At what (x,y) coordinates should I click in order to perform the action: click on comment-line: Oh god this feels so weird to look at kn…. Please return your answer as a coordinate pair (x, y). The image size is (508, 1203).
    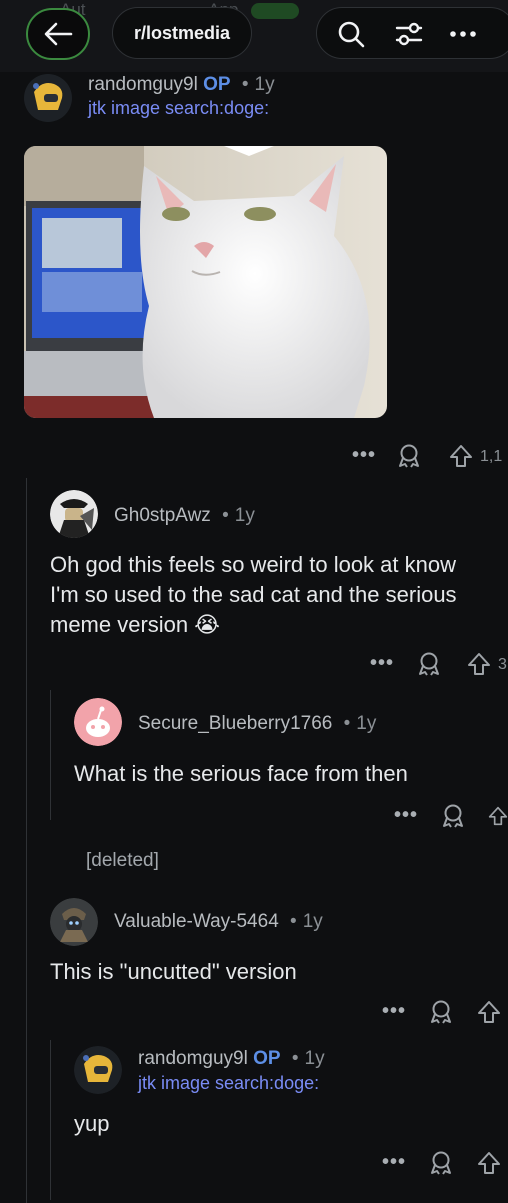
    Looking at the image, I should click on (253, 564).